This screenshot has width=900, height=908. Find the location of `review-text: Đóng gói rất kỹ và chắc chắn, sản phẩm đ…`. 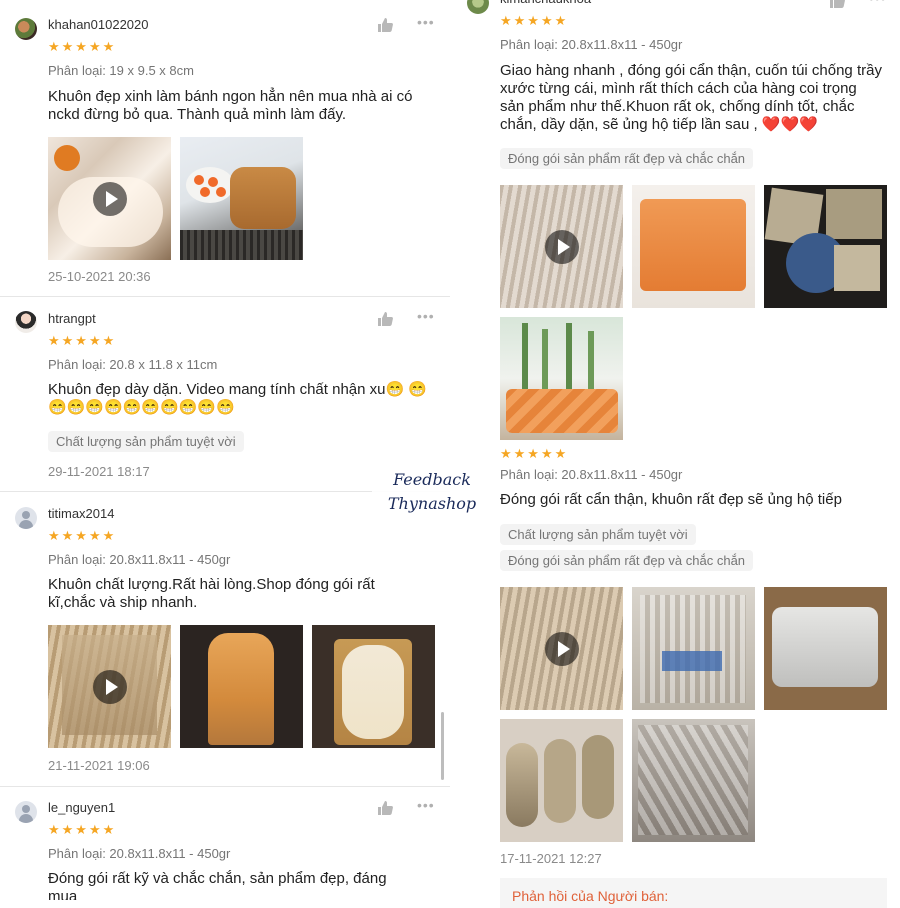

review-text: Đóng gói rất kỹ và chắc chắn, sản phẩm đ… is located at coordinates (217, 885).